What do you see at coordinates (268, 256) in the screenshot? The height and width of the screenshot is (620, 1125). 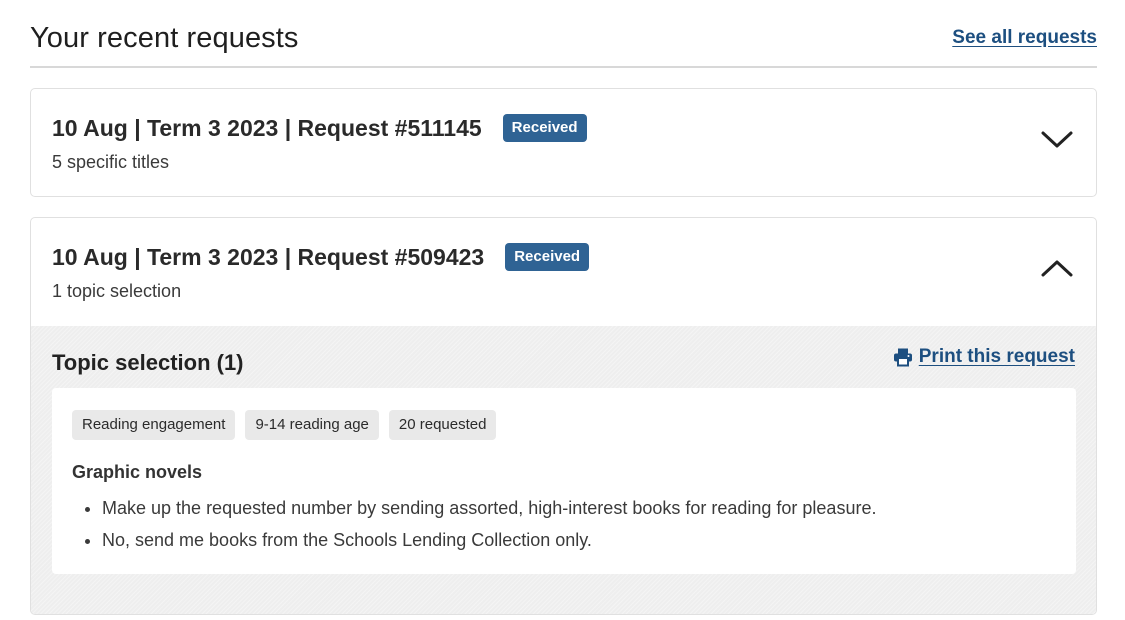 I see `request-title: 10 Aug | Term 3 2023 | Request #509423` at bounding box center [268, 256].